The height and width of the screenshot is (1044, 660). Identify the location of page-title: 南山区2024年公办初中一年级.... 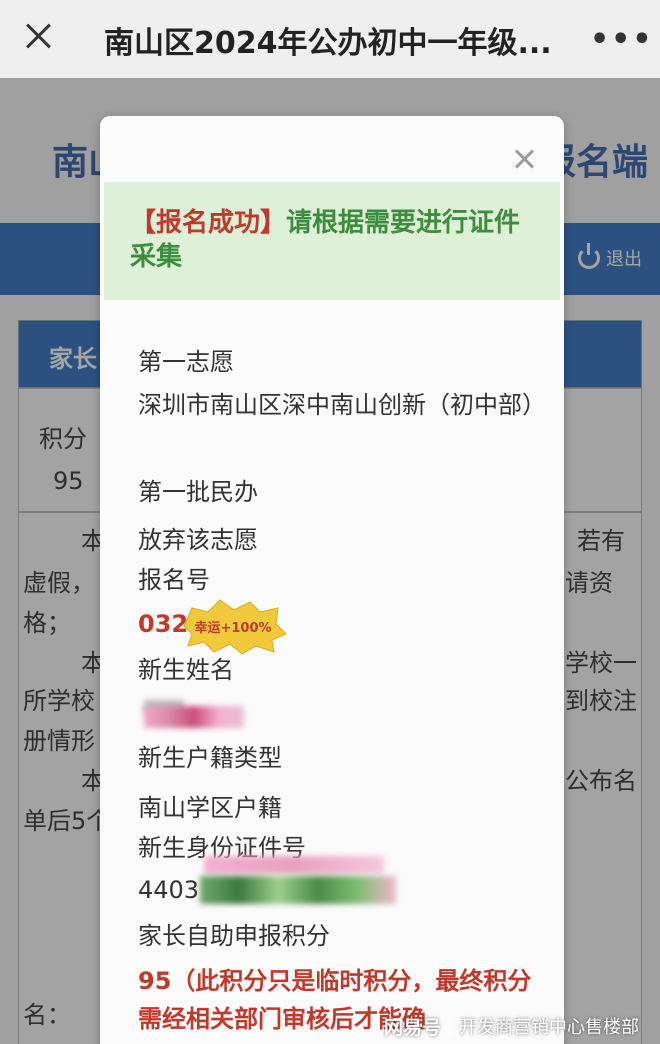
(328, 43).